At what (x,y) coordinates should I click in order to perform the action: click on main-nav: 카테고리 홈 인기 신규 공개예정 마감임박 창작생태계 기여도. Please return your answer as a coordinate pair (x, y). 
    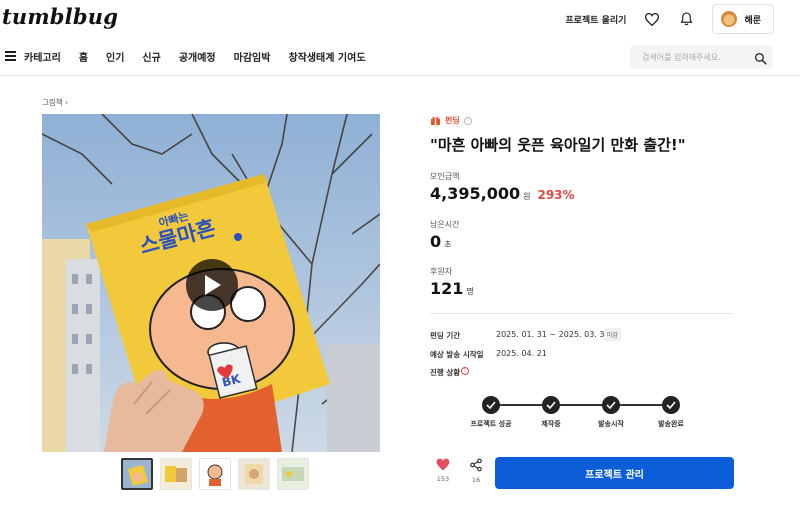
    Looking at the image, I should click on (400, 57).